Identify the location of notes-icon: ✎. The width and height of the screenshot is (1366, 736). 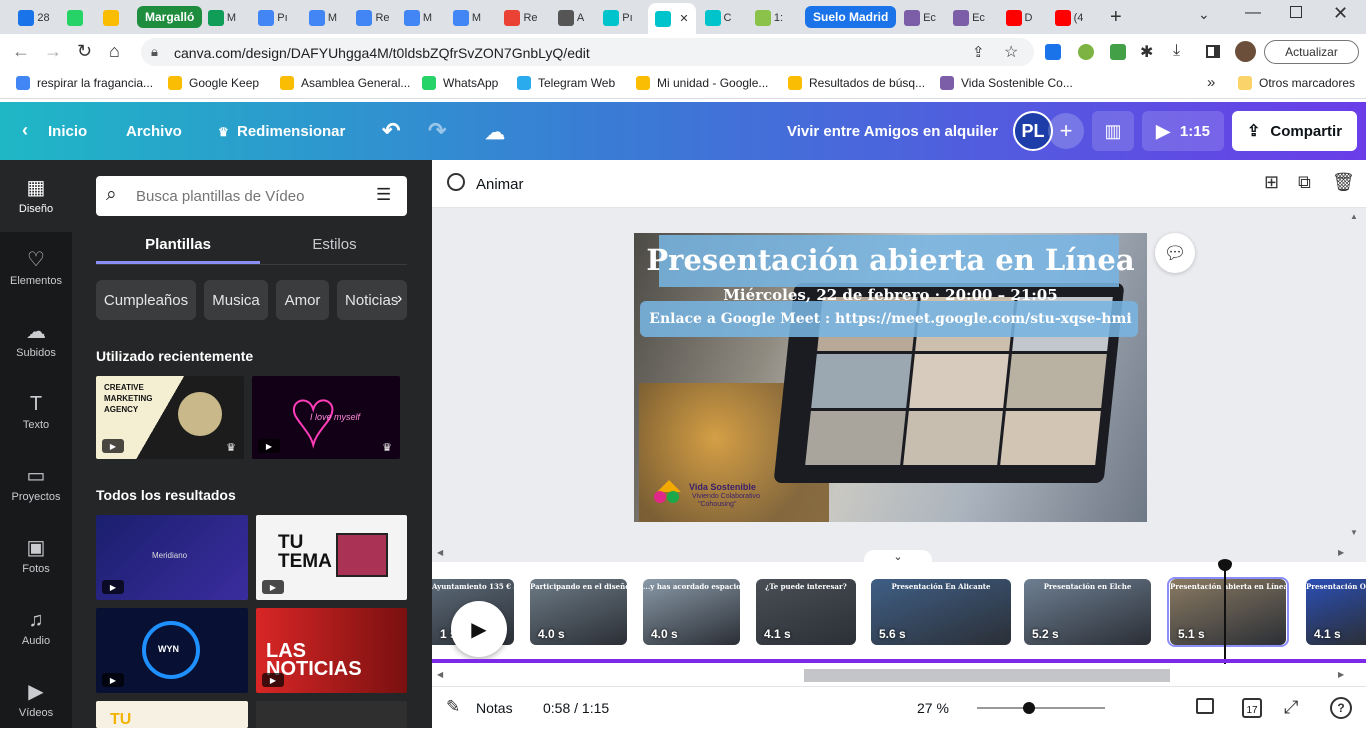
(453, 707).